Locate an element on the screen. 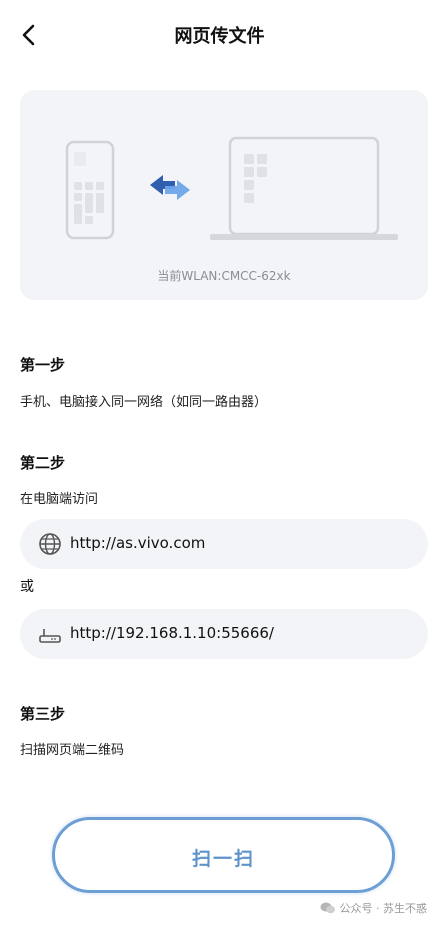  wlan-status: 当前WLAN:CMCC-62xk is located at coordinates (224, 276).